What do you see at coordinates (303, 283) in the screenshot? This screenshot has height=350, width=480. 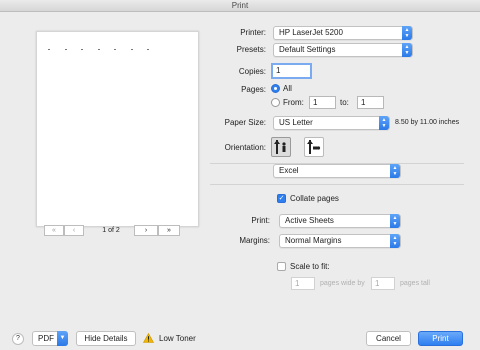 I see `pages-wide-field: 1` at bounding box center [303, 283].